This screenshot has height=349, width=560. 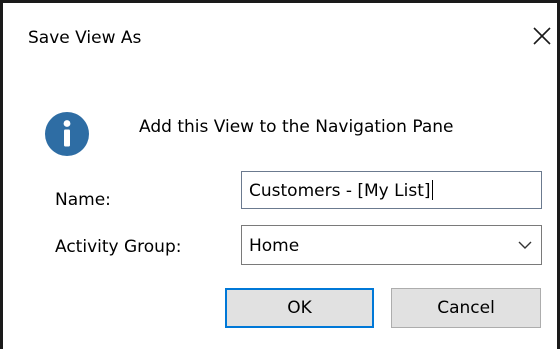 I want to click on name-label: Name:, so click(x=83, y=200).